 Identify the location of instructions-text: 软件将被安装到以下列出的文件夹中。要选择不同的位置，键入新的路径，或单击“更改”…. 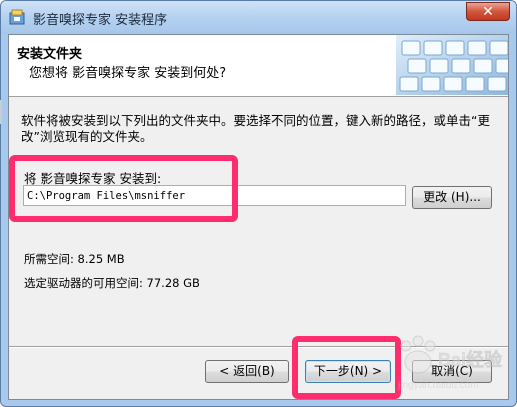
(255, 128).